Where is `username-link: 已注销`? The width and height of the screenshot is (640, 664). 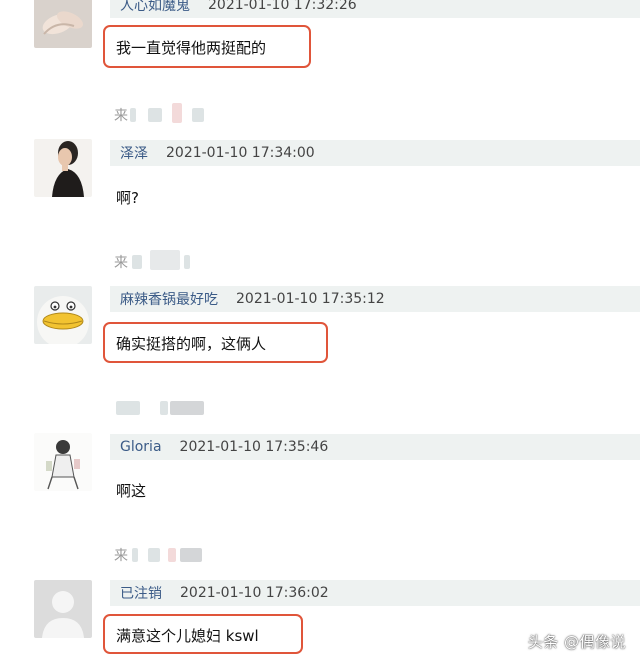 username-link: 已注销 is located at coordinates (136, 593).